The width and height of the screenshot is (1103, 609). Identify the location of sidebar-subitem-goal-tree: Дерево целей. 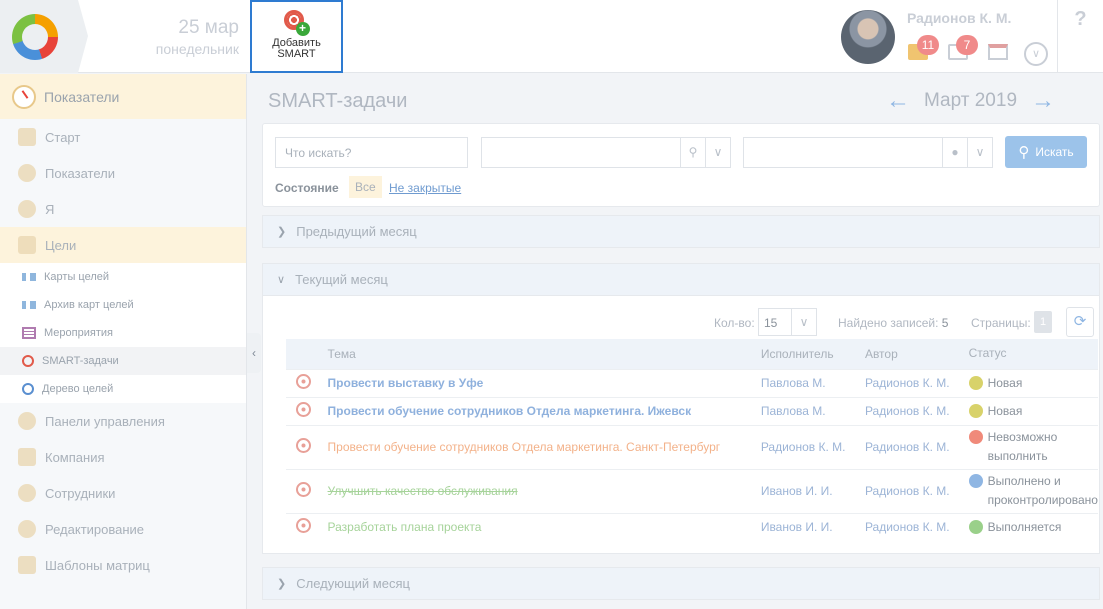
(123, 389).